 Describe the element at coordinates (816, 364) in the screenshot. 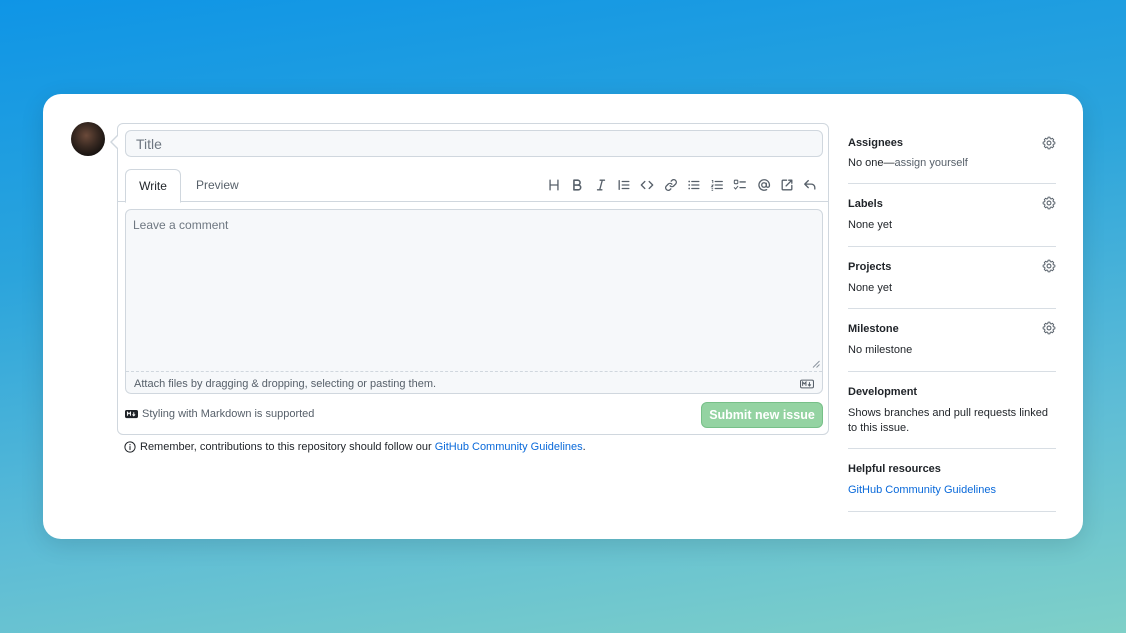

I see `resize-grip-icon` at that location.